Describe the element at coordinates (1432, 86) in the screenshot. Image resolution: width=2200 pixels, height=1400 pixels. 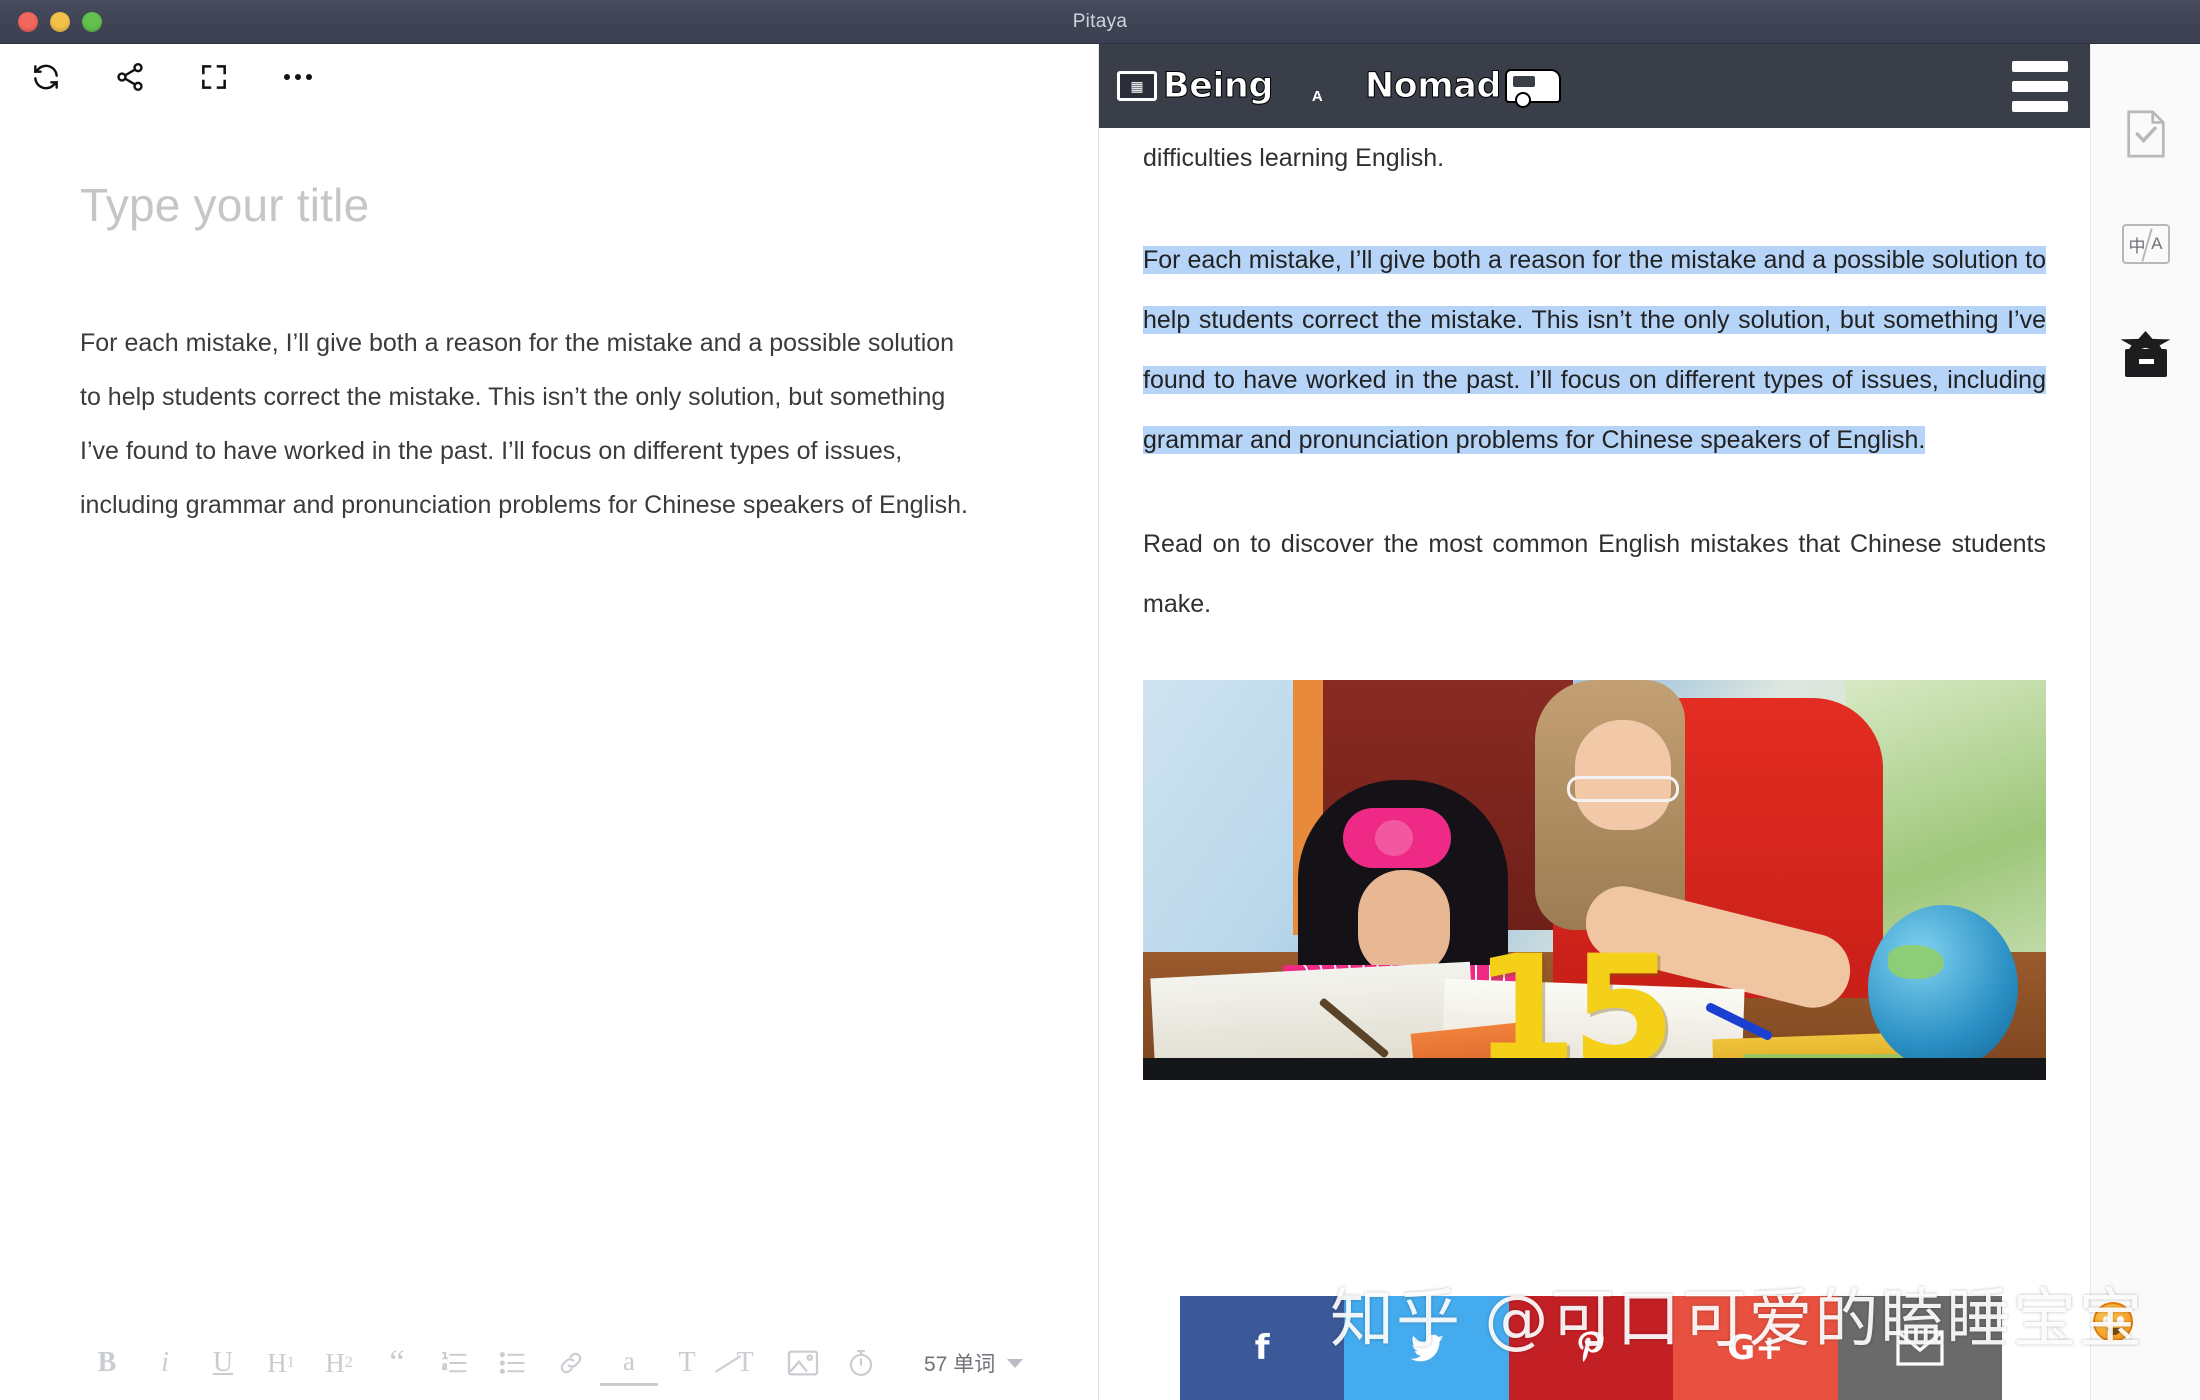
I see `logo-text-nomad: Nomad` at that location.